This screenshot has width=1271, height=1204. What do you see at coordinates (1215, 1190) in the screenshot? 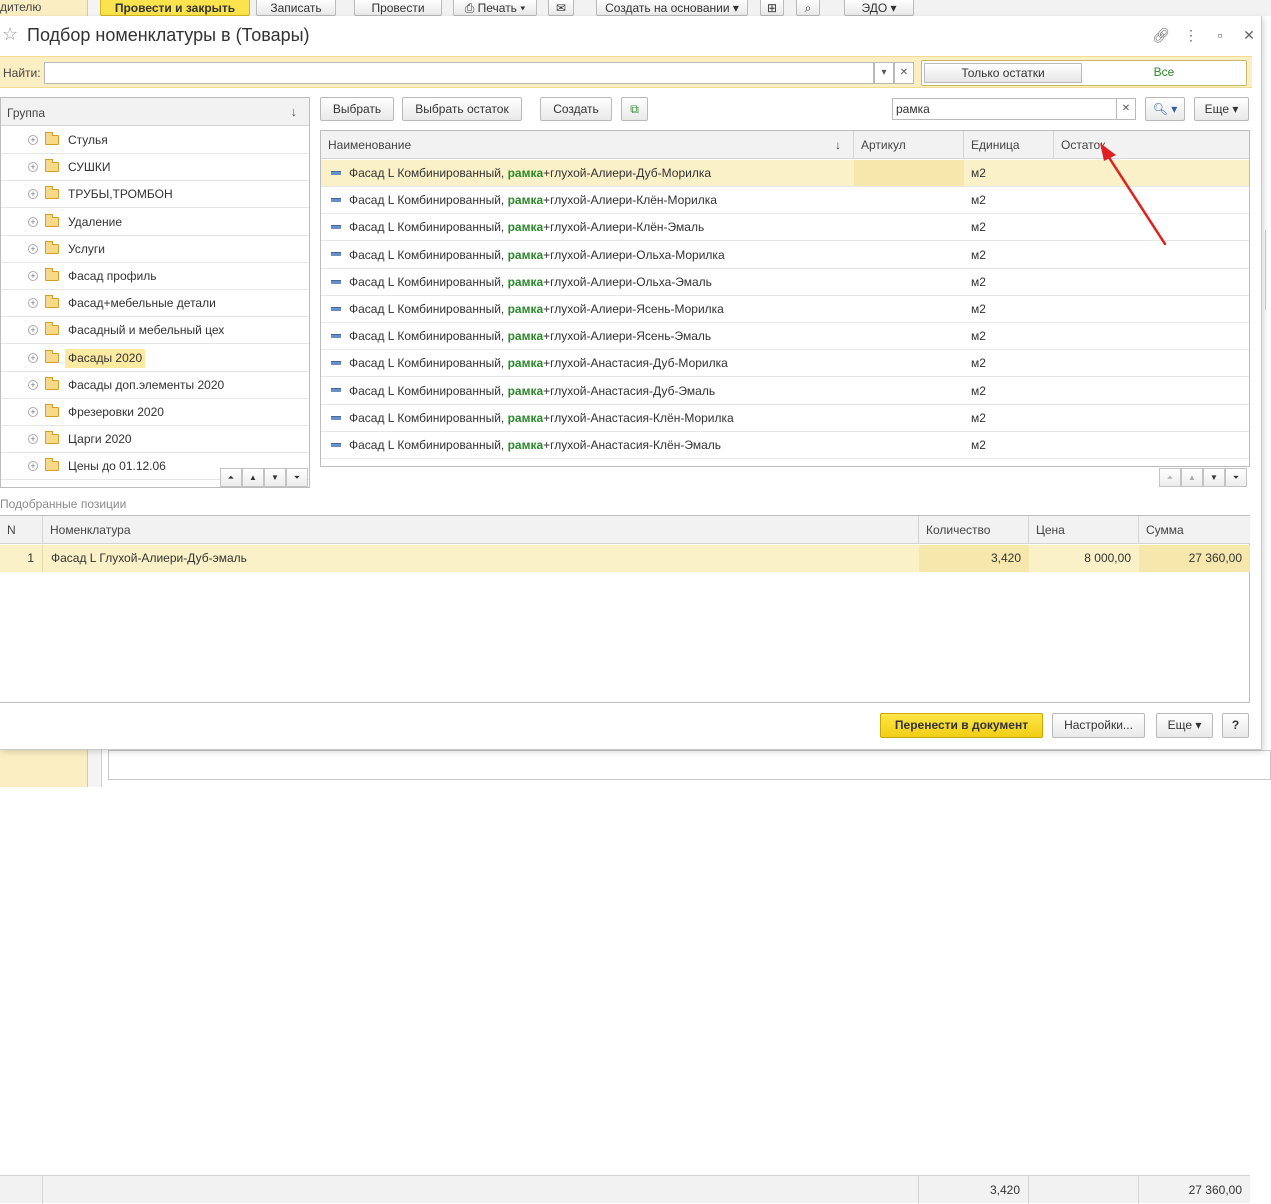
I see `total-sum: 27 360,00` at bounding box center [1215, 1190].